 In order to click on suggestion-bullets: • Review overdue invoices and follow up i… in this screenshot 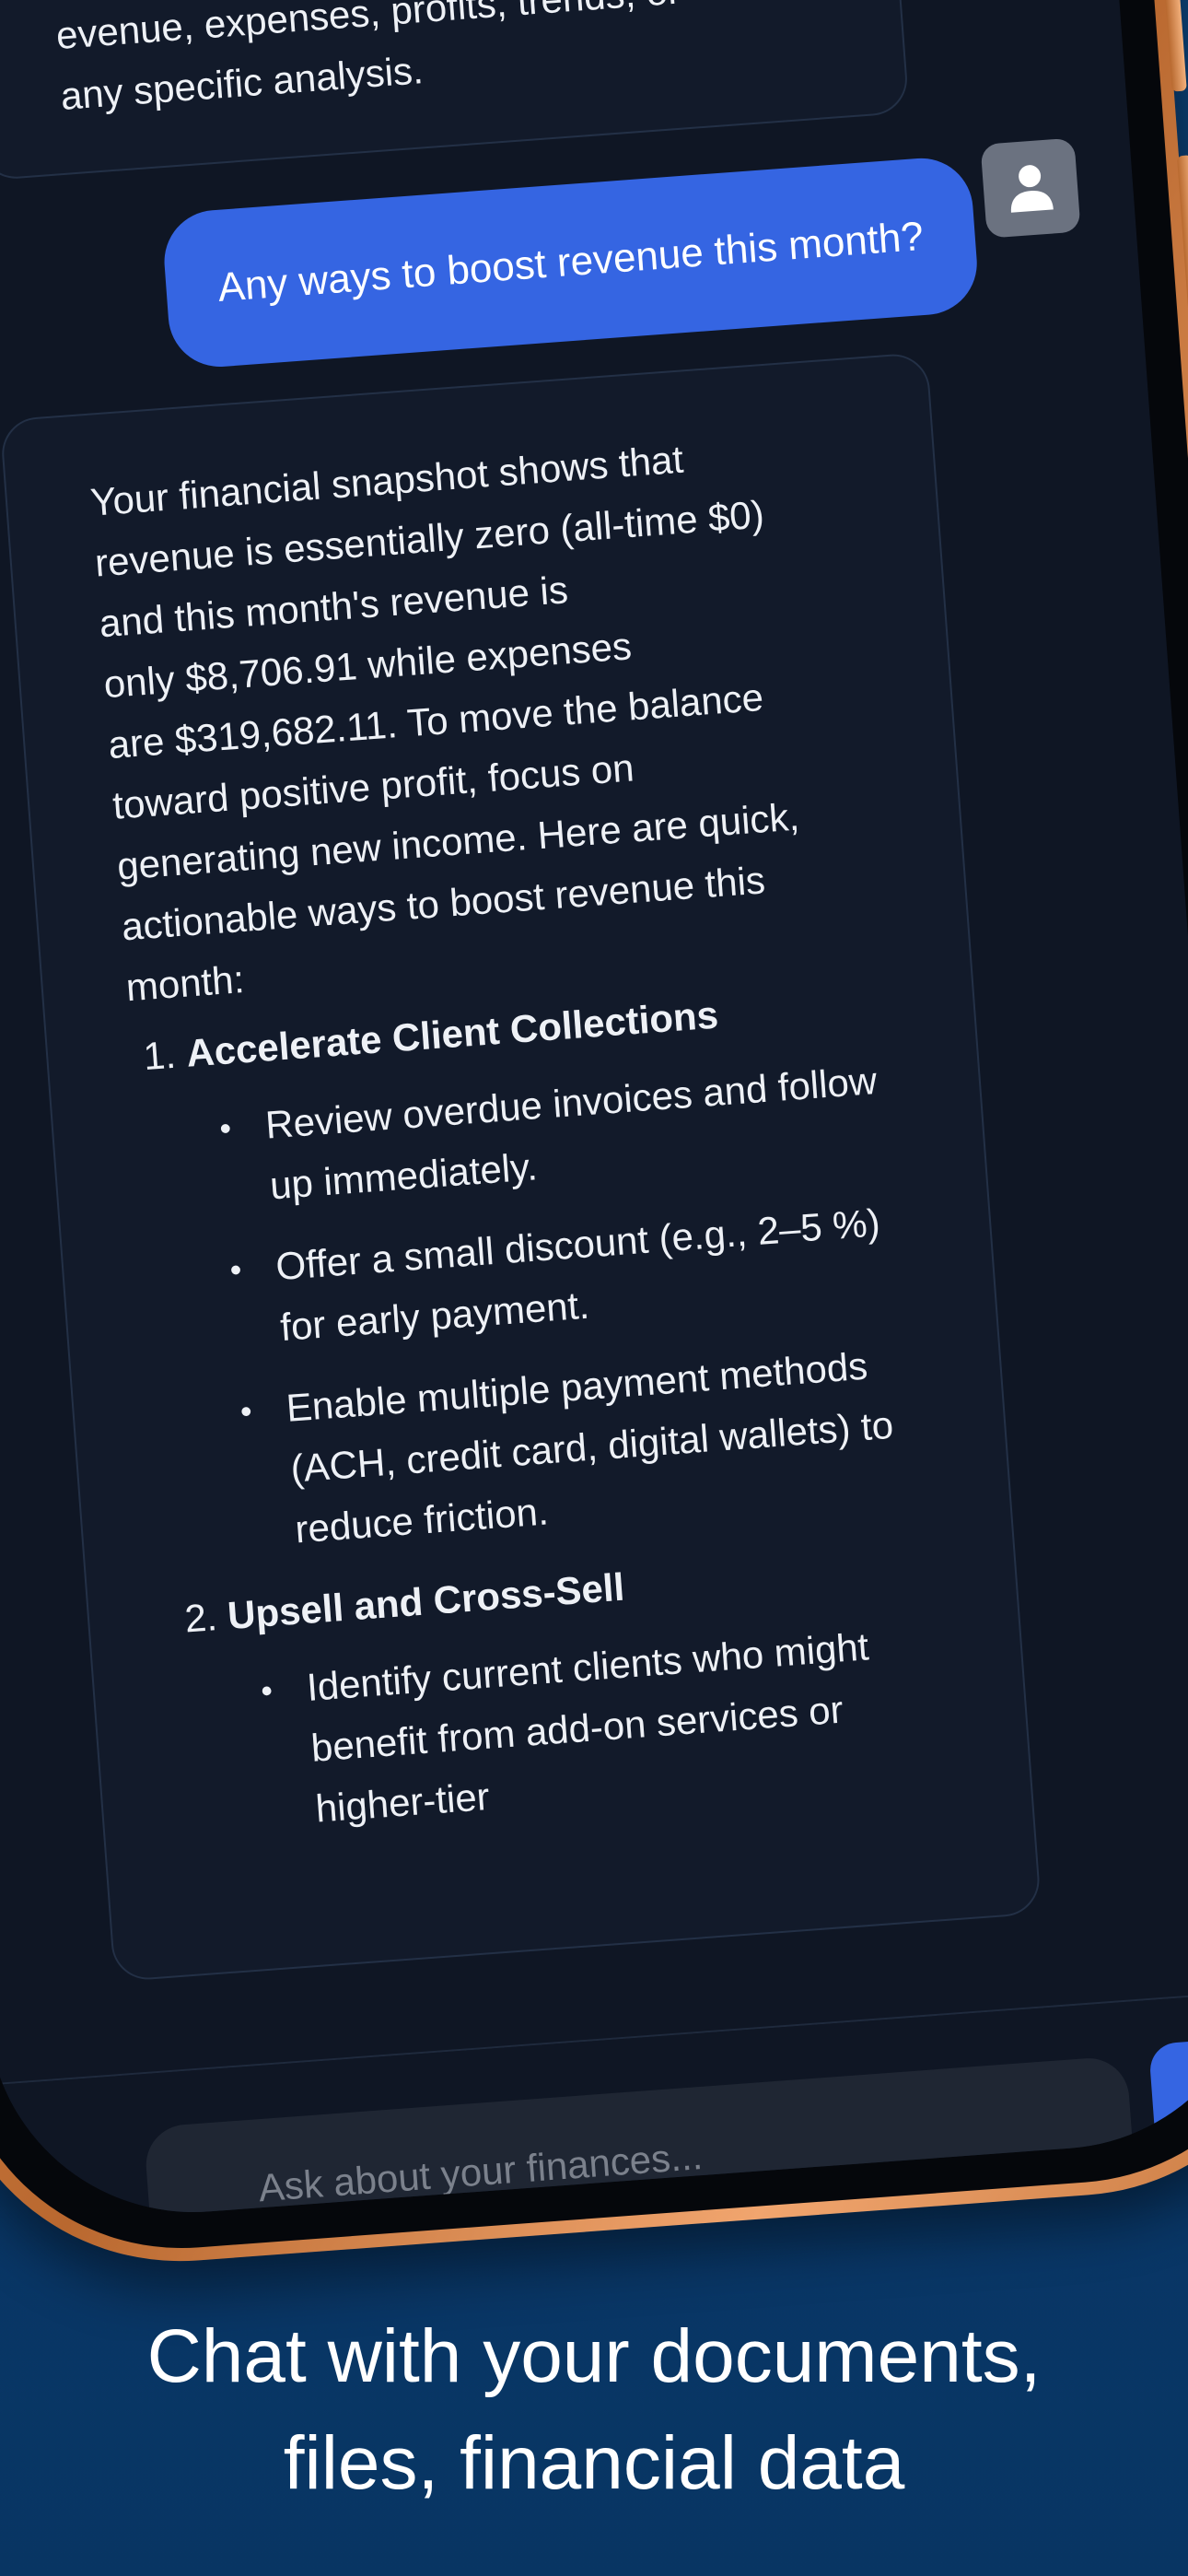, I will do `click(581, 1305)`.